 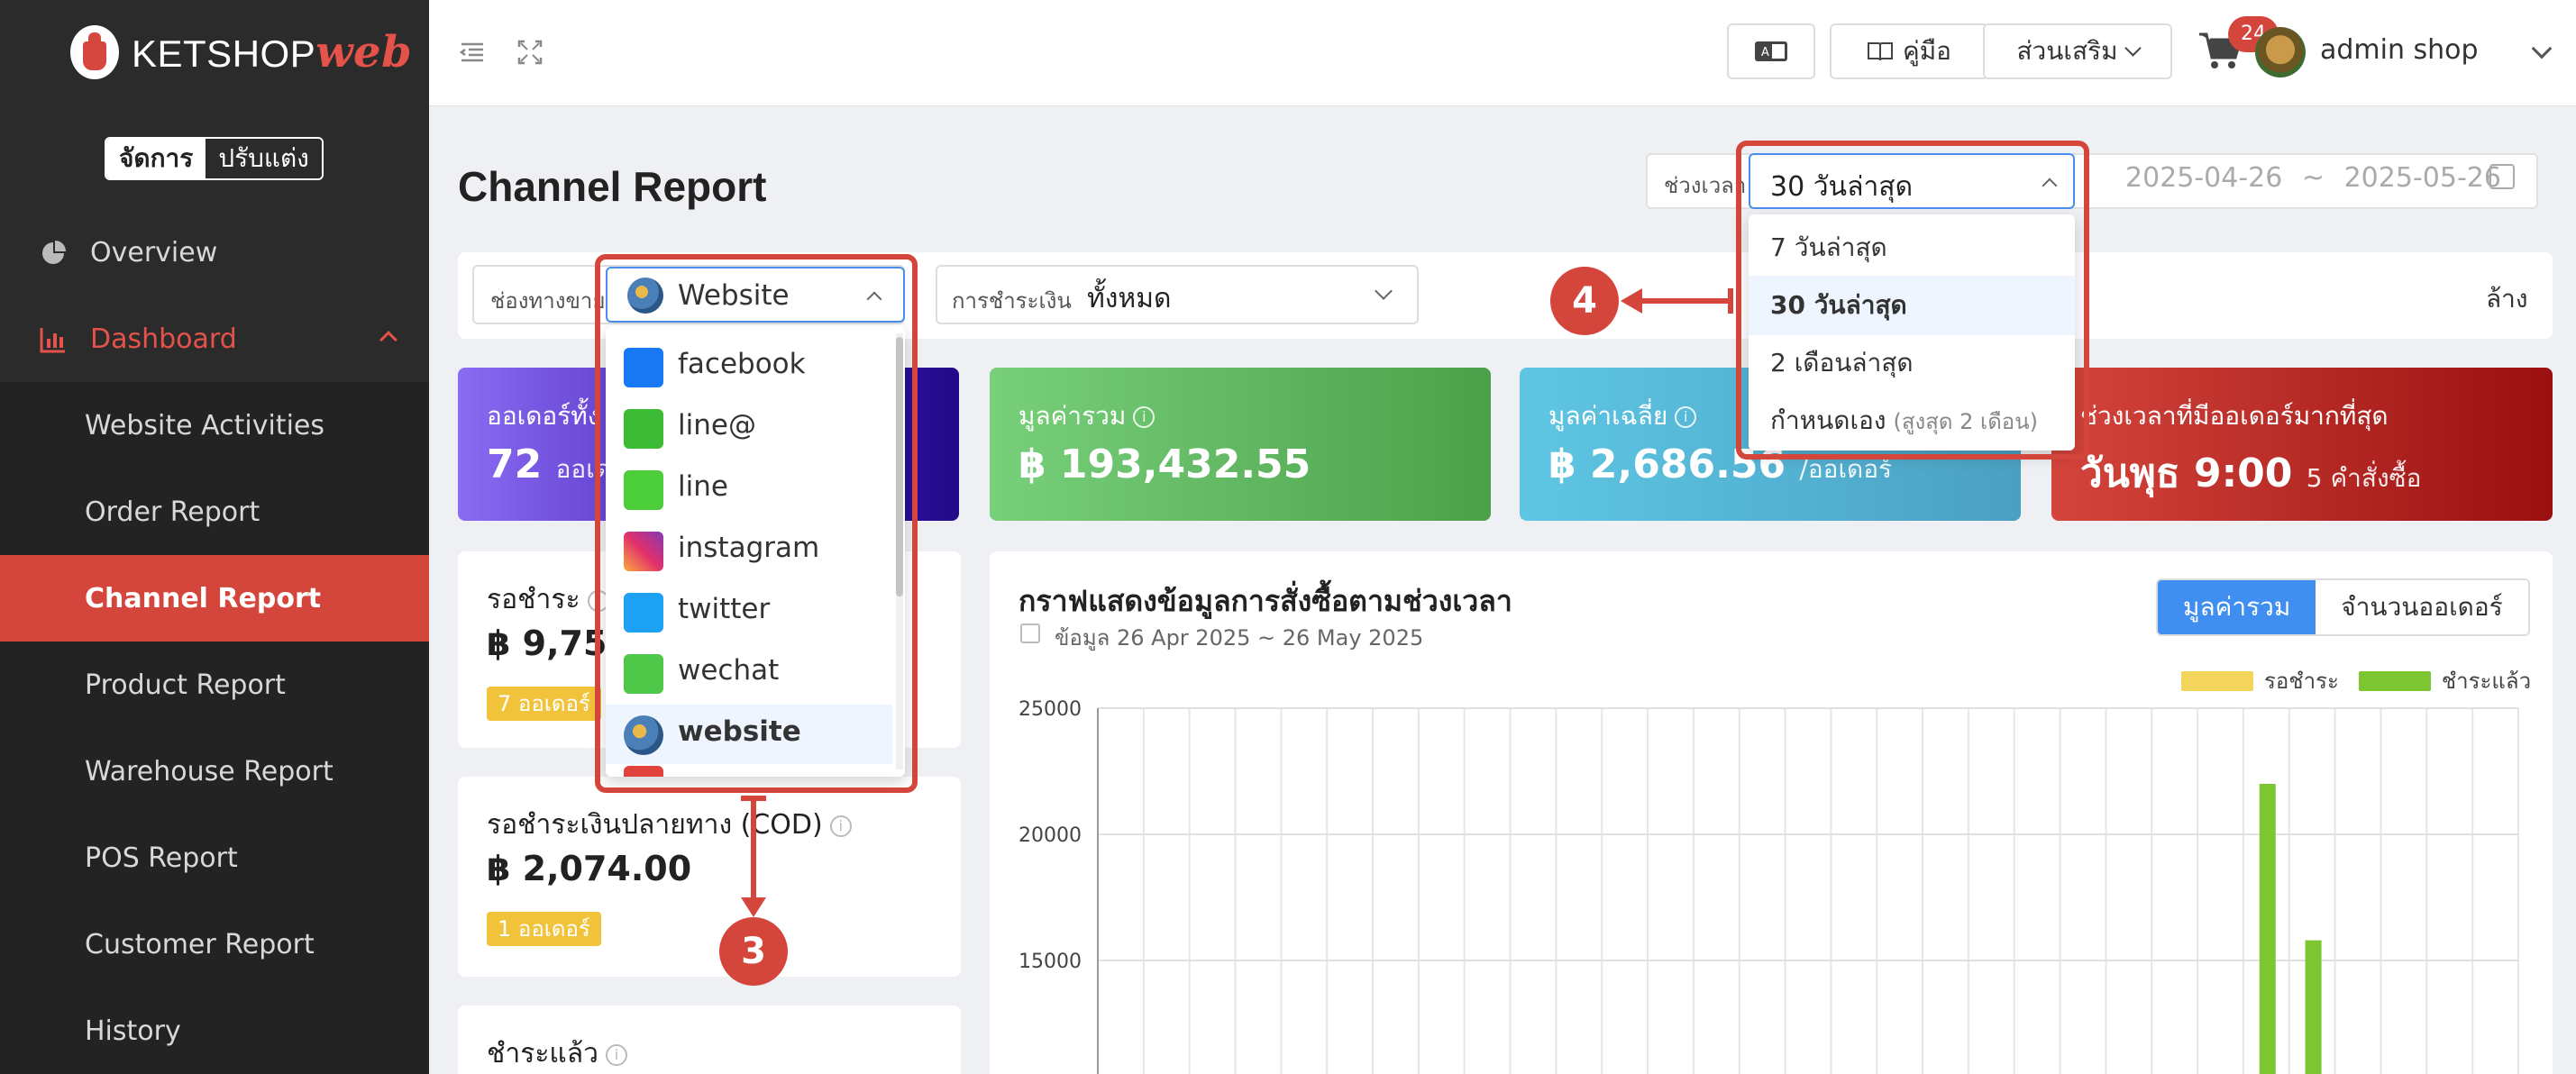 What do you see at coordinates (1584, 301) in the screenshot?
I see `annotation-marker-4: 4` at bounding box center [1584, 301].